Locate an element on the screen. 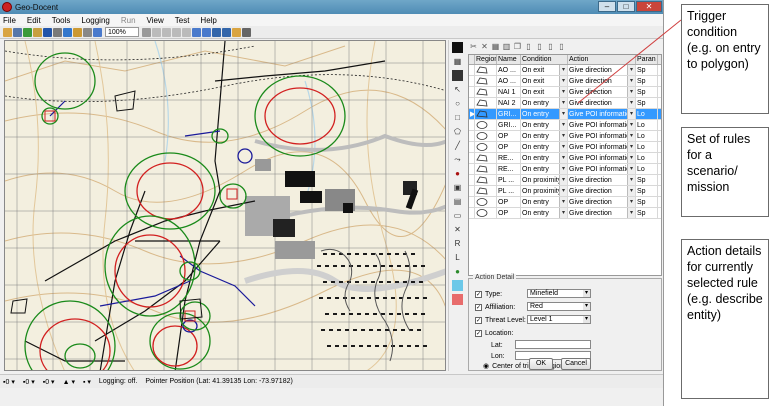 Image resolution: width=771 pixels, height=406 pixels. condition-select: On exit is located at coordinates (544, 70).